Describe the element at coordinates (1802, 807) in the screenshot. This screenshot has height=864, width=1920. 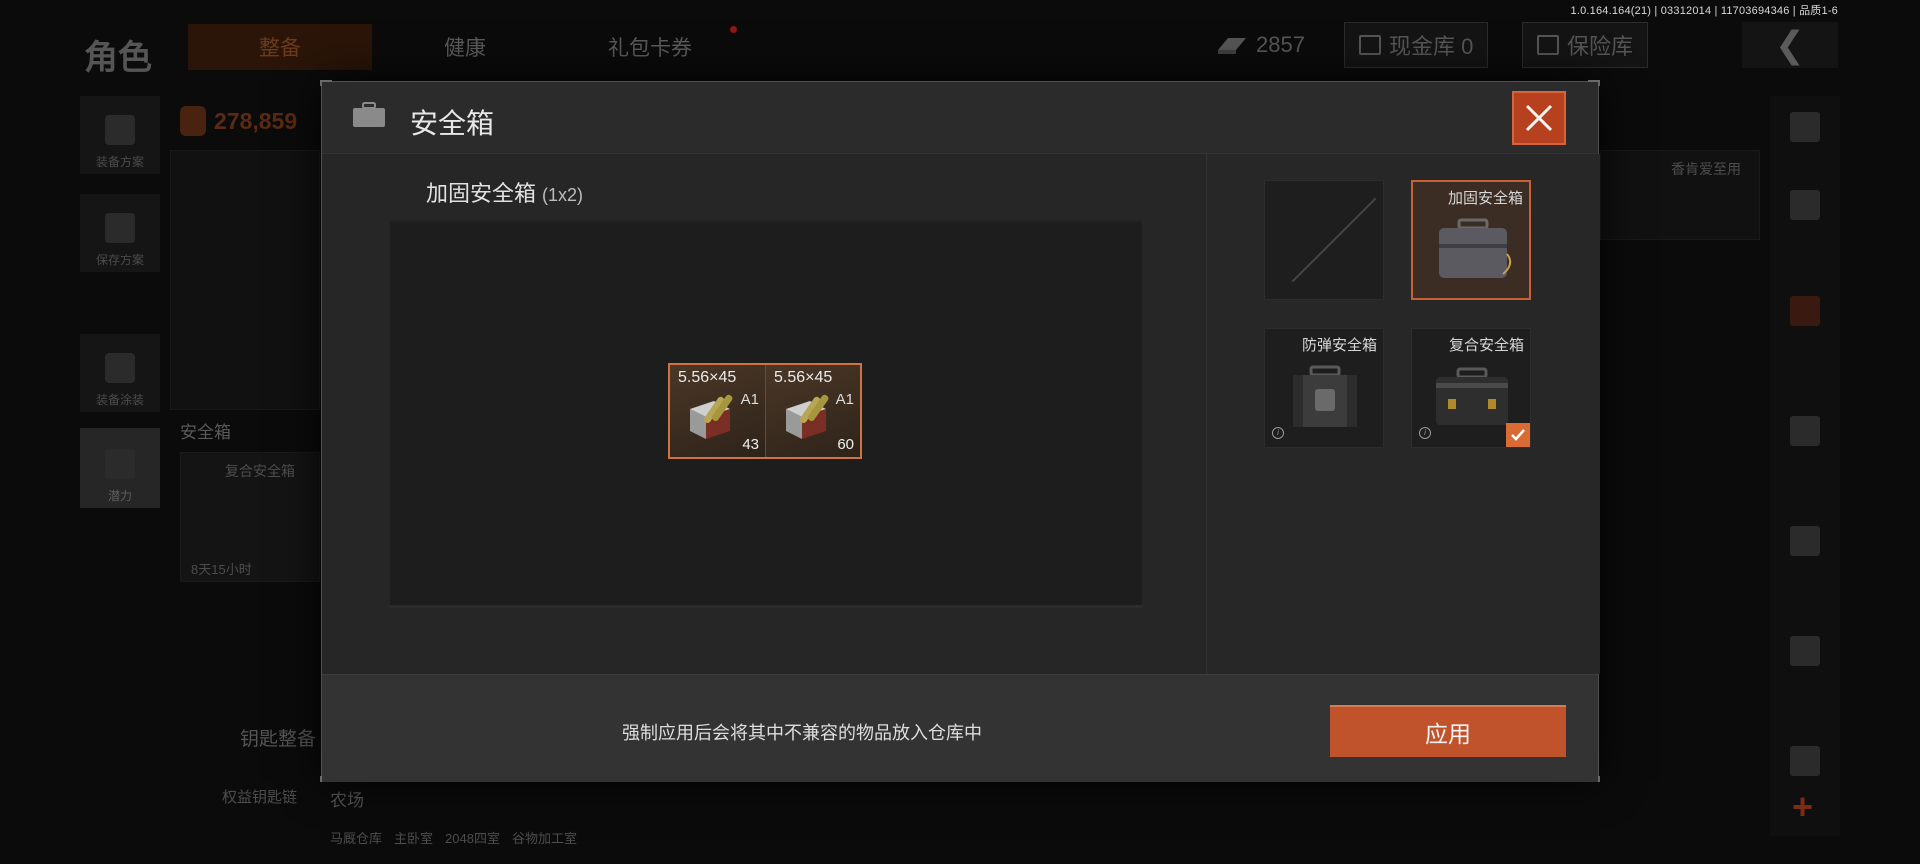
I see `add-icon: +` at that location.